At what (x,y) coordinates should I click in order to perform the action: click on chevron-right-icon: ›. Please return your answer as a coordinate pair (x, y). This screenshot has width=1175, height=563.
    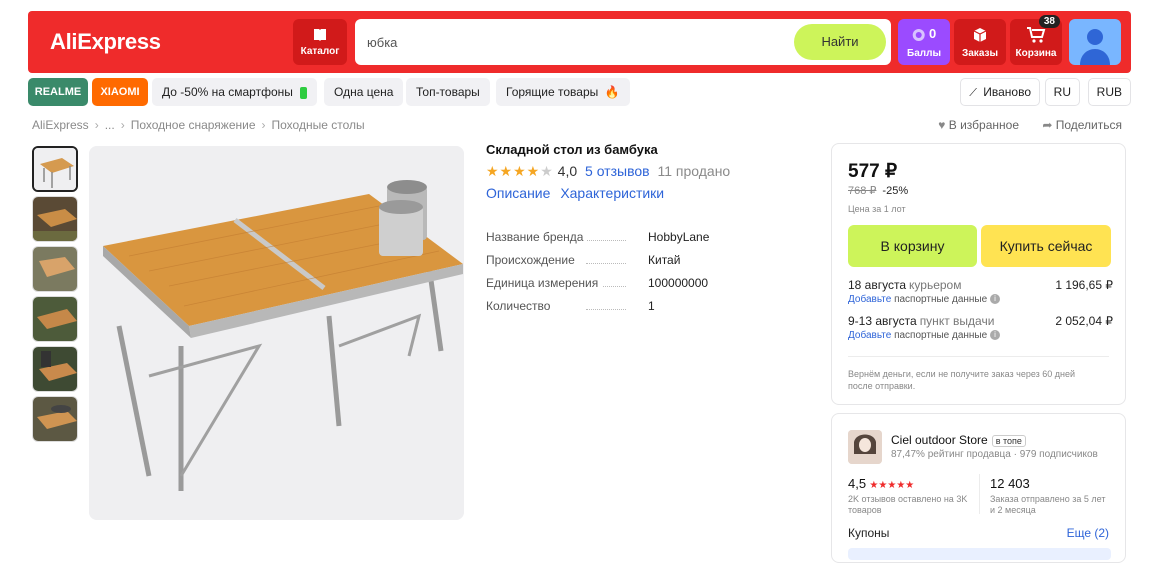
    Looking at the image, I should click on (122, 125).